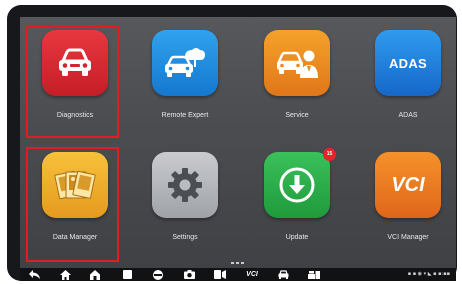 The image size is (462, 284). I want to click on vci-manager-icon: VCI, so click(408, 185).